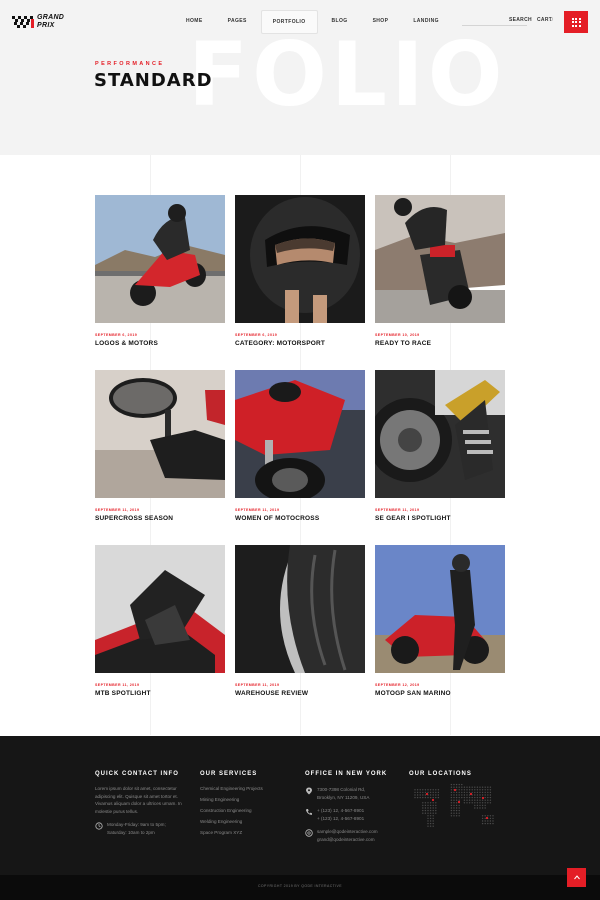  What do you see at coordinates (440, 774) in the screenshot?
I see `footer-heading: OUR LOCATIONS` at bounding box center [440, 774].